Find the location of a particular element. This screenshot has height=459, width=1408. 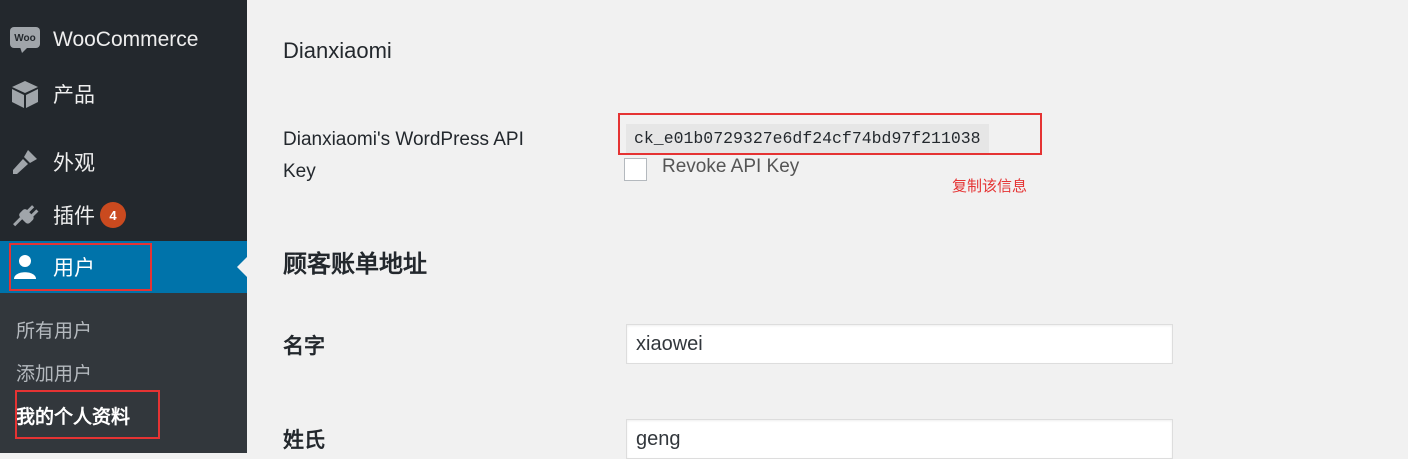

box-icon is located at coordinates (25, 94).